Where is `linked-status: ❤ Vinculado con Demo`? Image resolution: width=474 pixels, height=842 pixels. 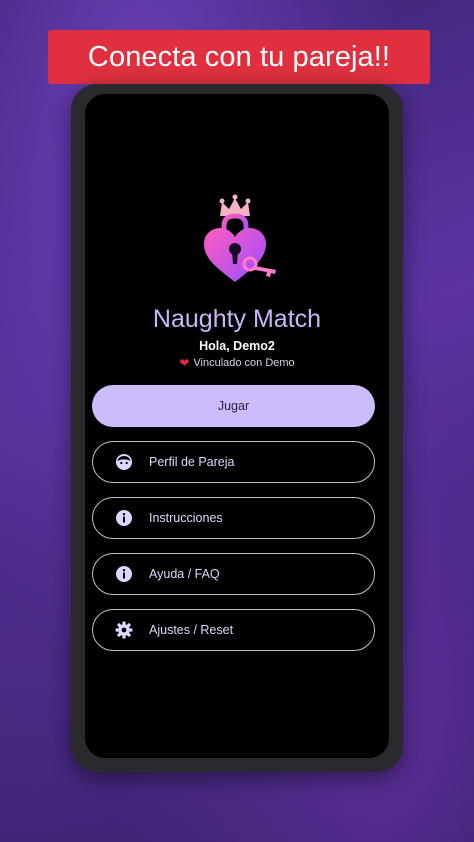
linked-status: ❤ Vinculado con Demo is located at coordinates (237, 363).